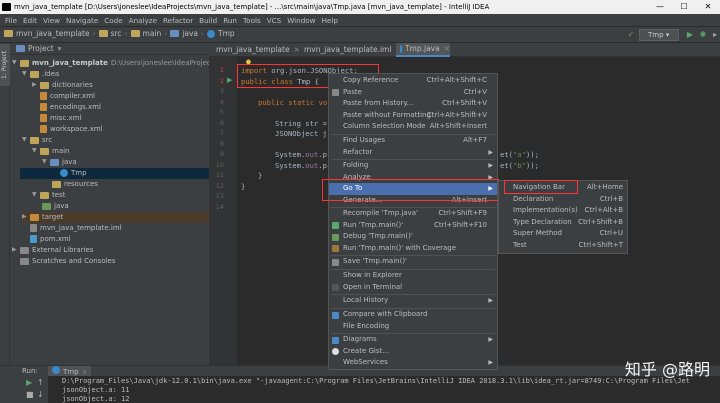  I want to click on menu-item-debug: Debug 'Tmp.main()', so click(413, 237).